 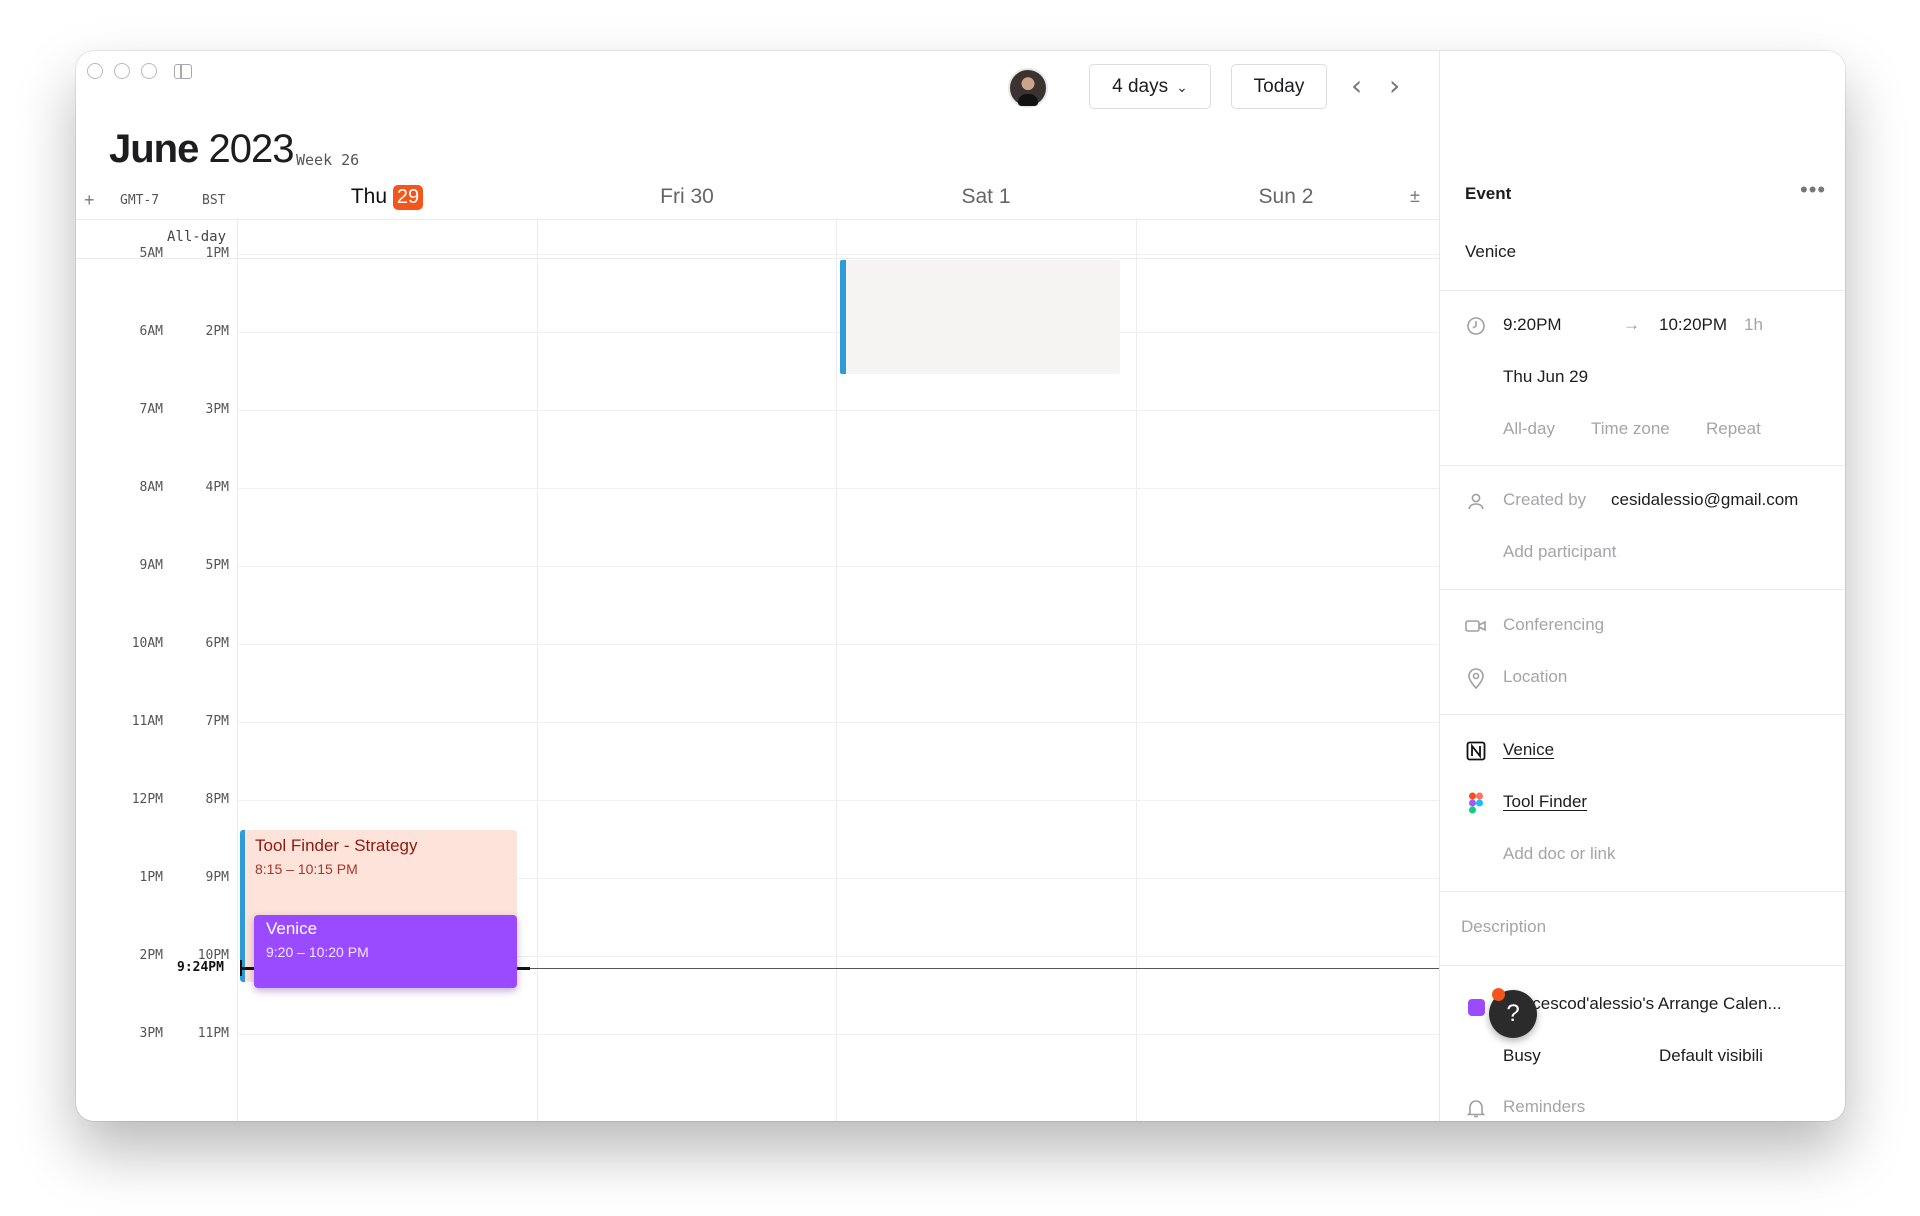 I want to click on busy-select: Busy, so click(x=1522, y=1056).